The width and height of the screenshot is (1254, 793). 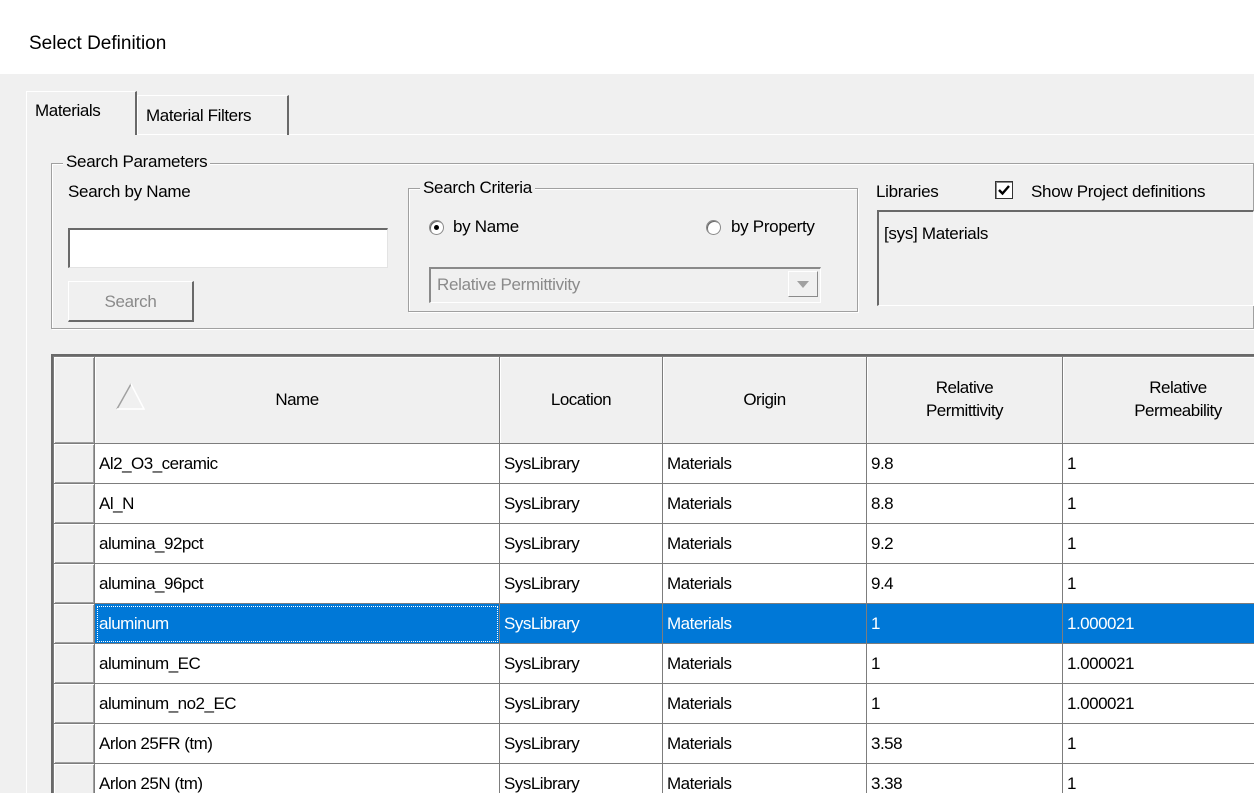 What do you see at coordinates (129, 191) in the screenshot?
I see `search-by-name-label: Search by Name` at bounding box center [129, 191].